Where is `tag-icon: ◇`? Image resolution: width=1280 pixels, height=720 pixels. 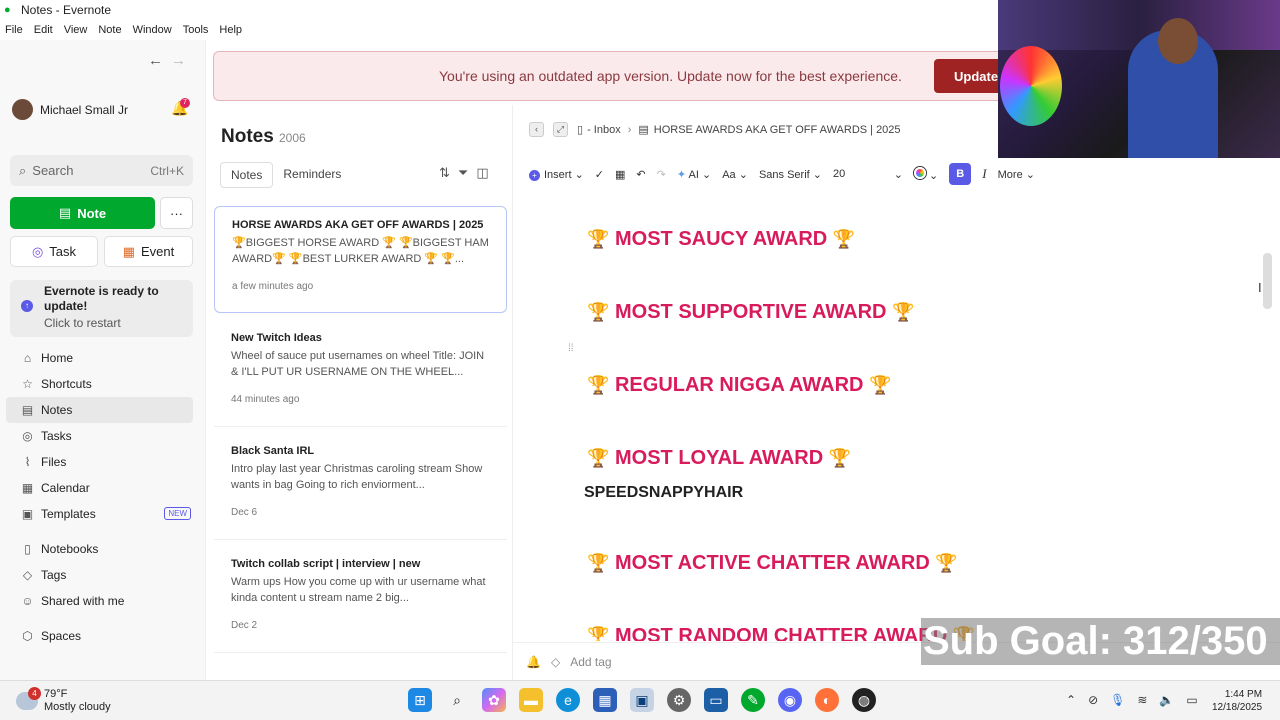
tag-icon: ◇ is located at coordinates (555, 662).